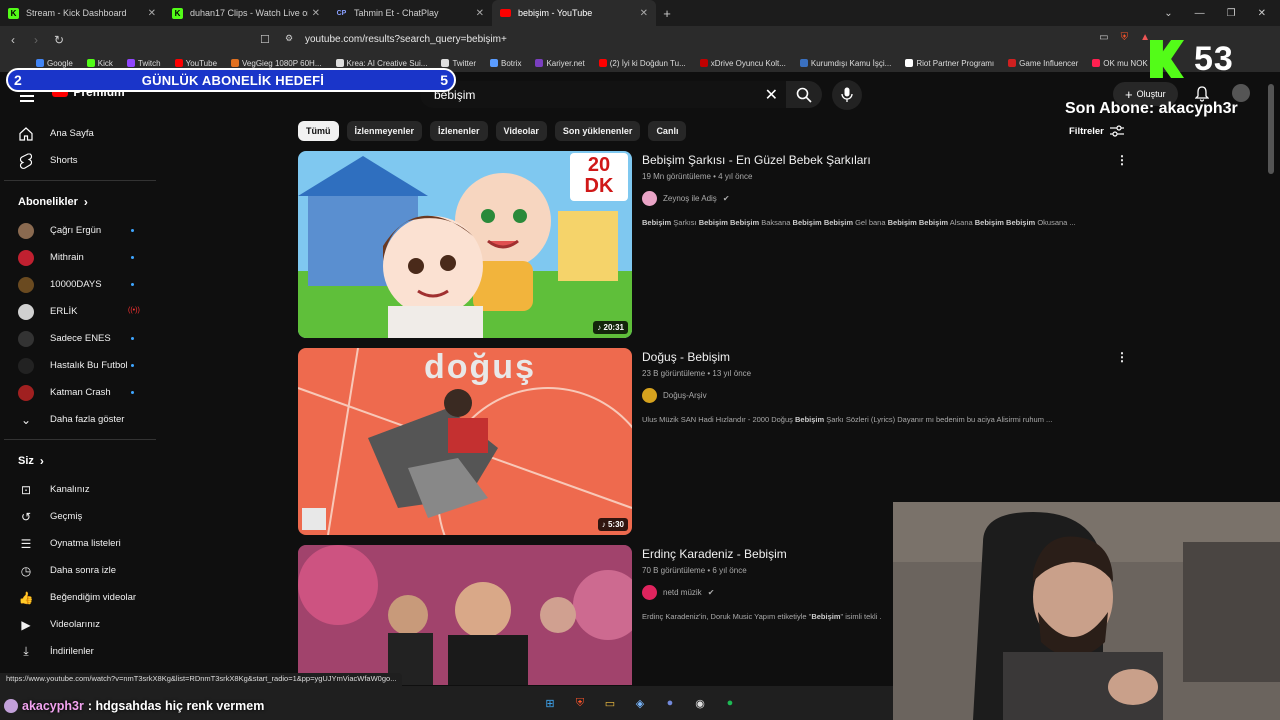  What do you see at coordinates (550, 703) in the screenshot?
I see `windows-start-icon: ⊞` at bounding box center [550, 703].